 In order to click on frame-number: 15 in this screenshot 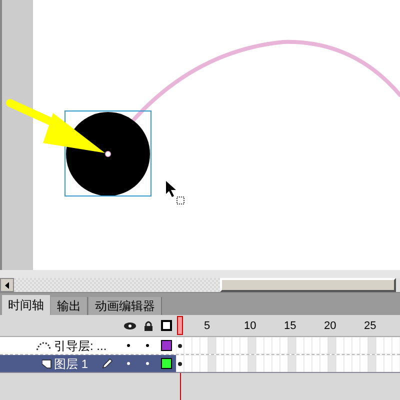, I will do `click(290, 326)`.